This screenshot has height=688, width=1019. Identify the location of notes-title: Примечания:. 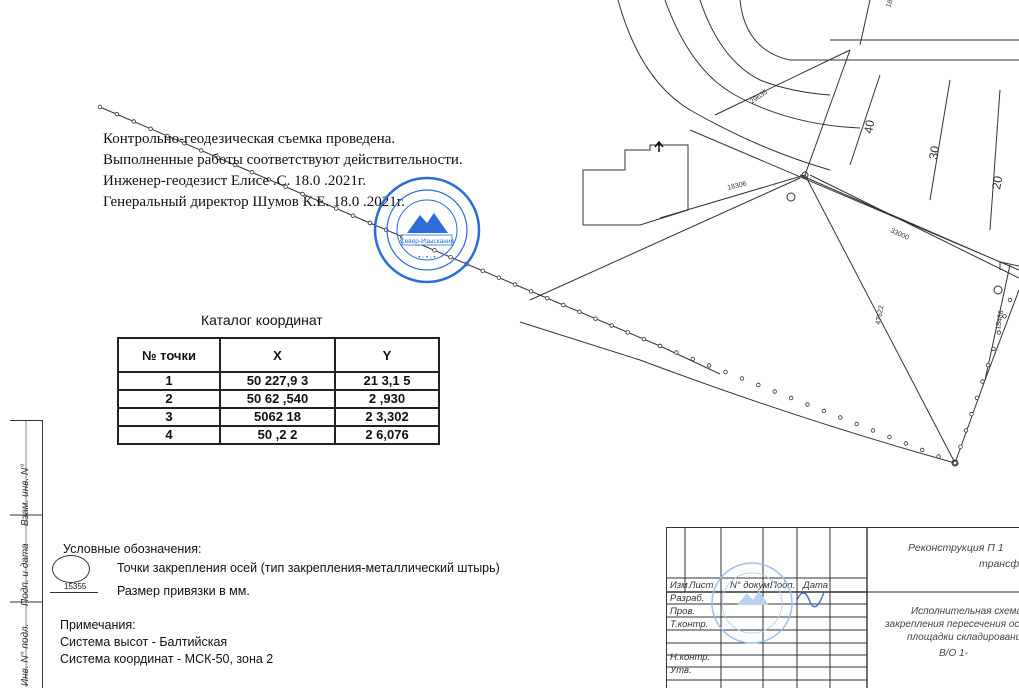
(98, 625).